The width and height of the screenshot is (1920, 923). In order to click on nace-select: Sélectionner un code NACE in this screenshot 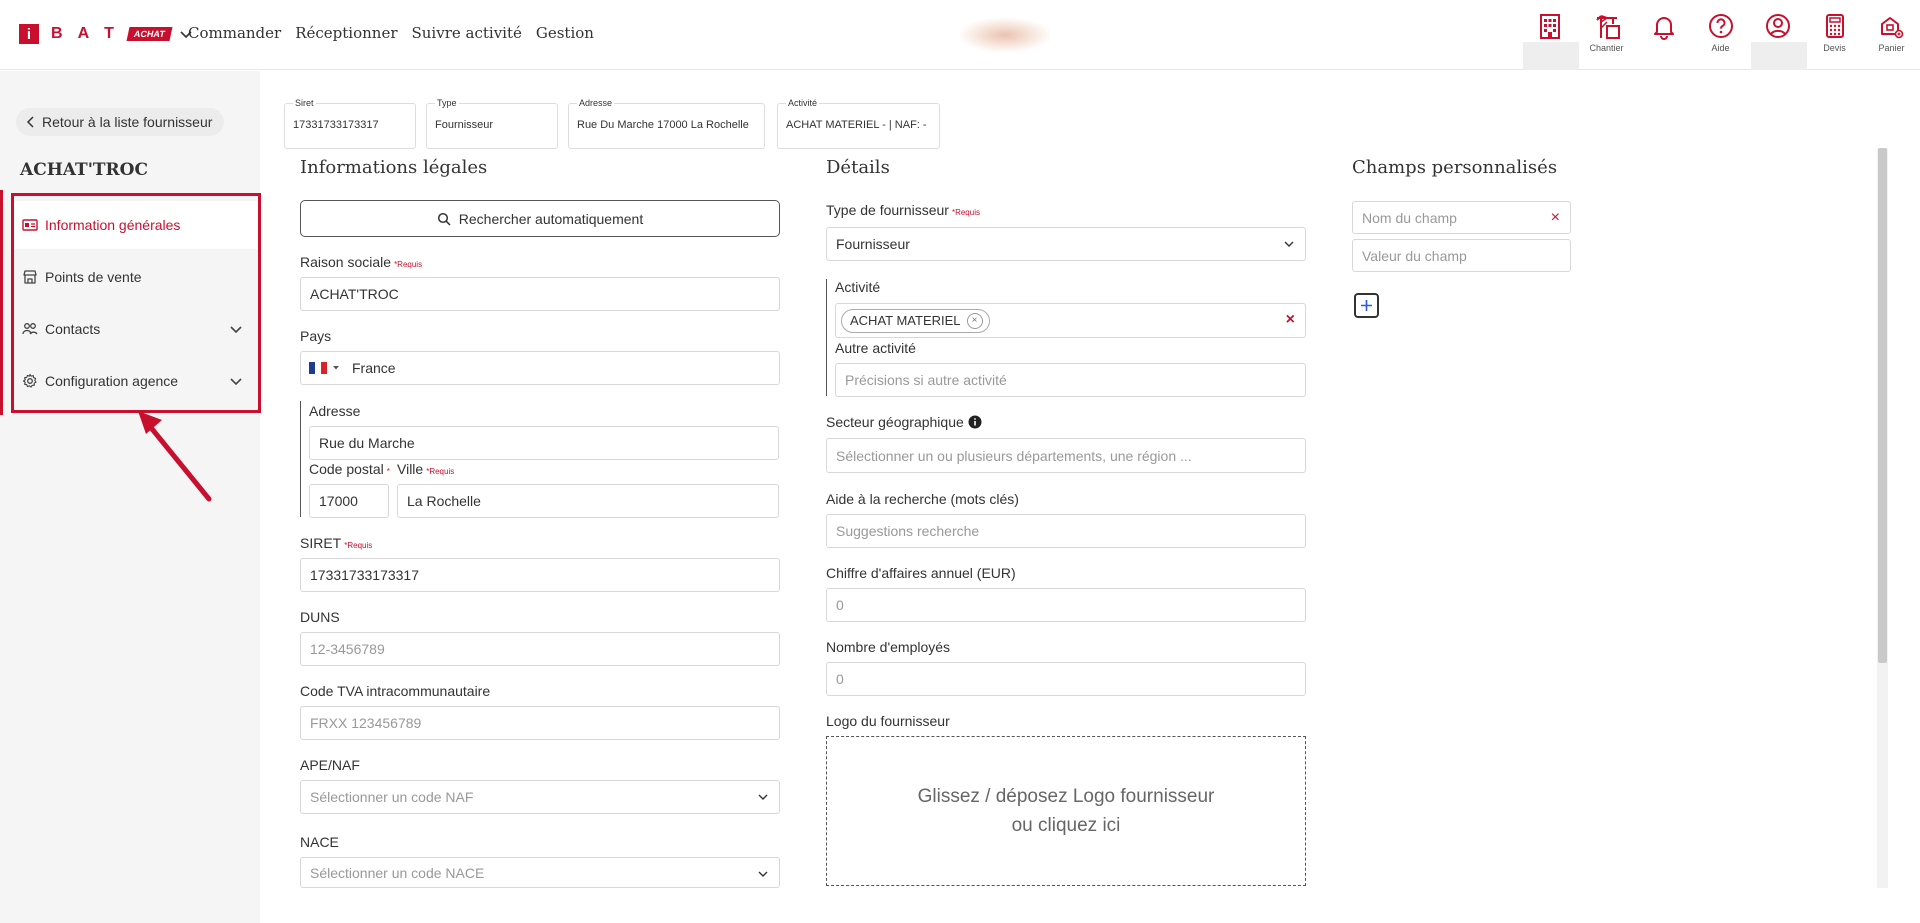, I will do `click(540, 872)`.